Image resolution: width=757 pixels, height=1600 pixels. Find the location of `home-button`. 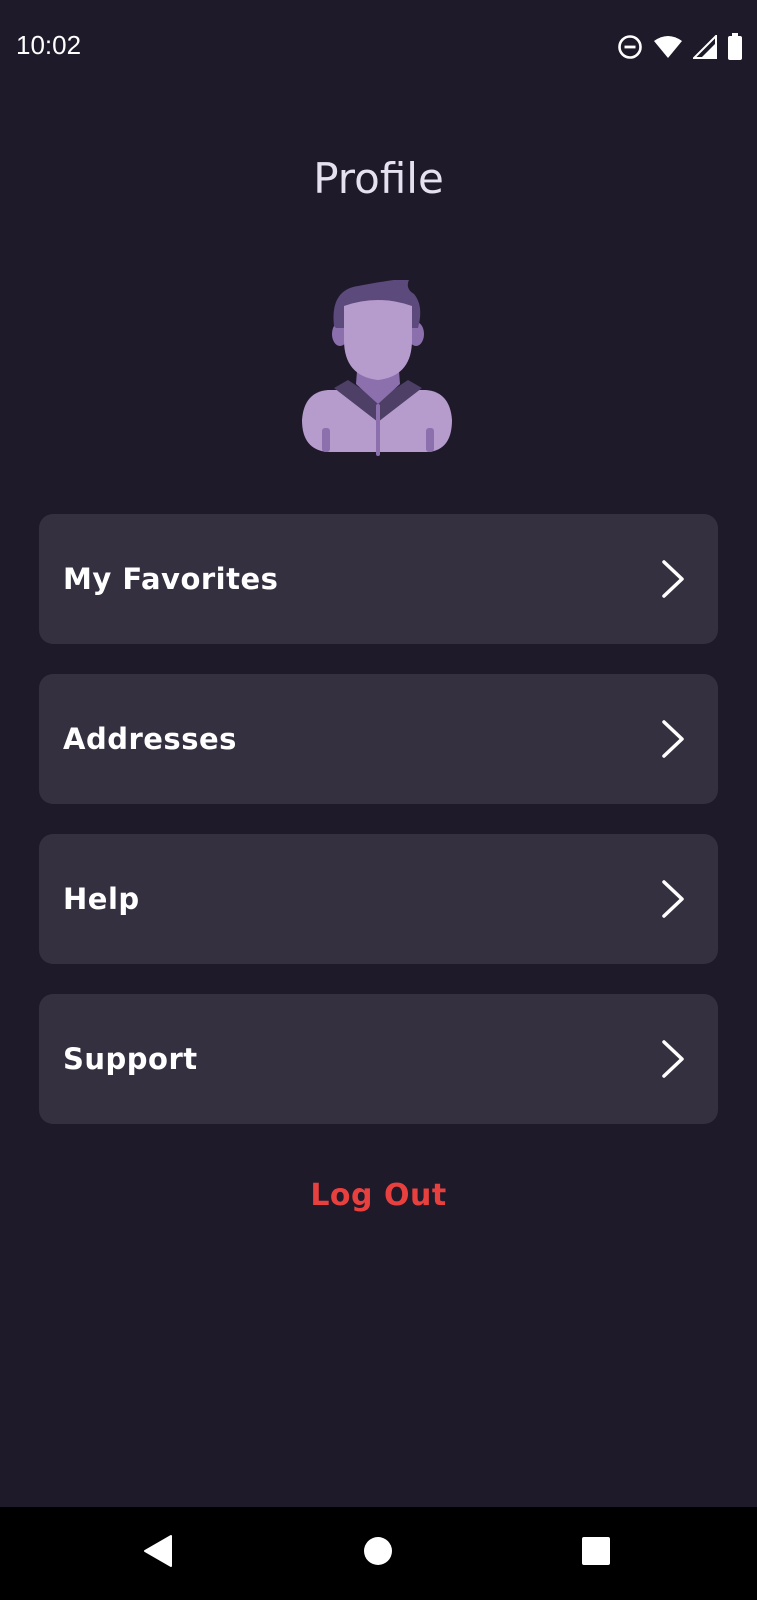

home-button is located at coordinates (378, 1553).